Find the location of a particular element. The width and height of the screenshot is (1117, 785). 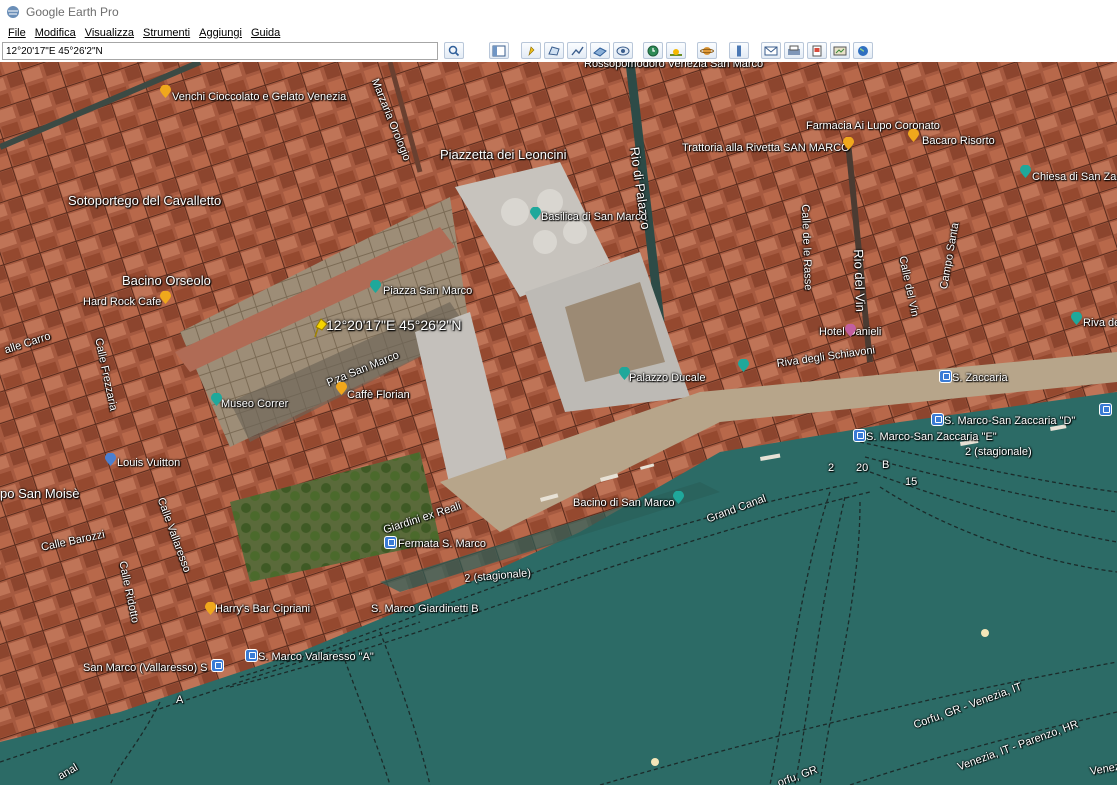

record-tour-button is located at coordinates (623, 50).